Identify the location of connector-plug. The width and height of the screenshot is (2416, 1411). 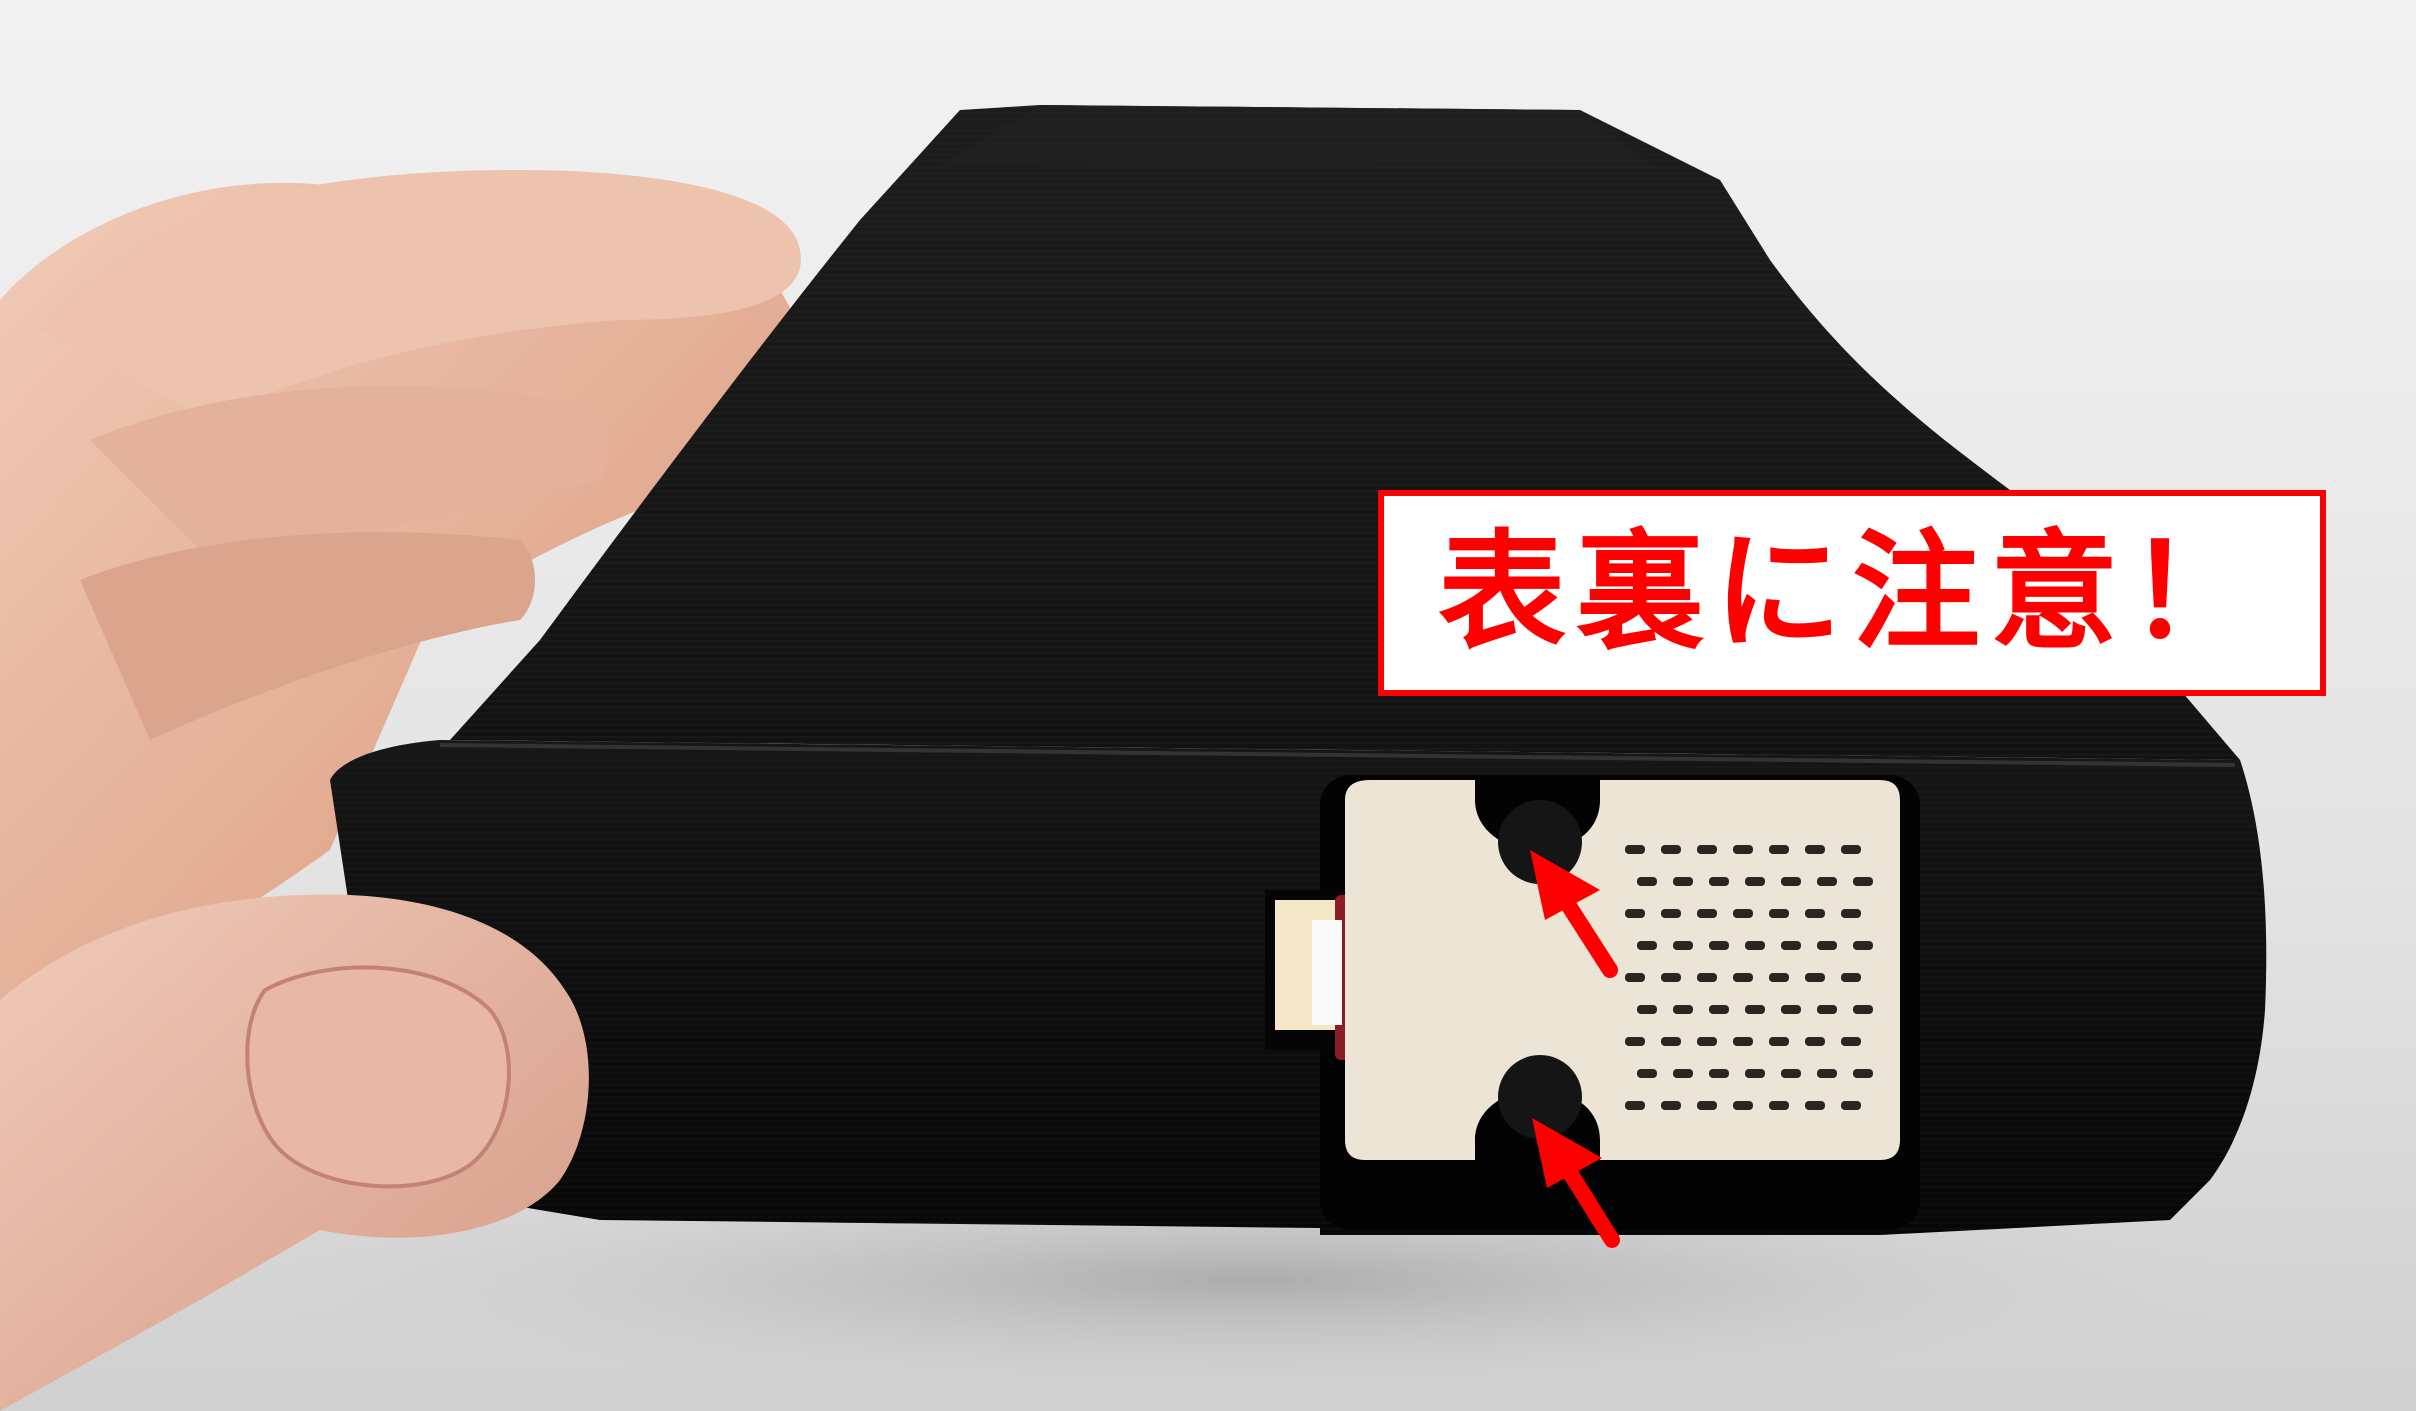
(1327, 972).